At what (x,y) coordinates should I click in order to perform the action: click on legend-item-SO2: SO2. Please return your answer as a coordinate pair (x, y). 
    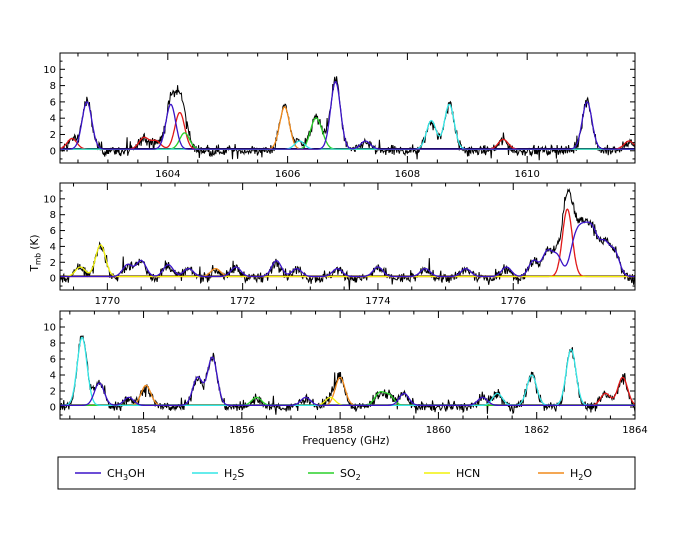
    Looking at the image, I should click on (334, 474).